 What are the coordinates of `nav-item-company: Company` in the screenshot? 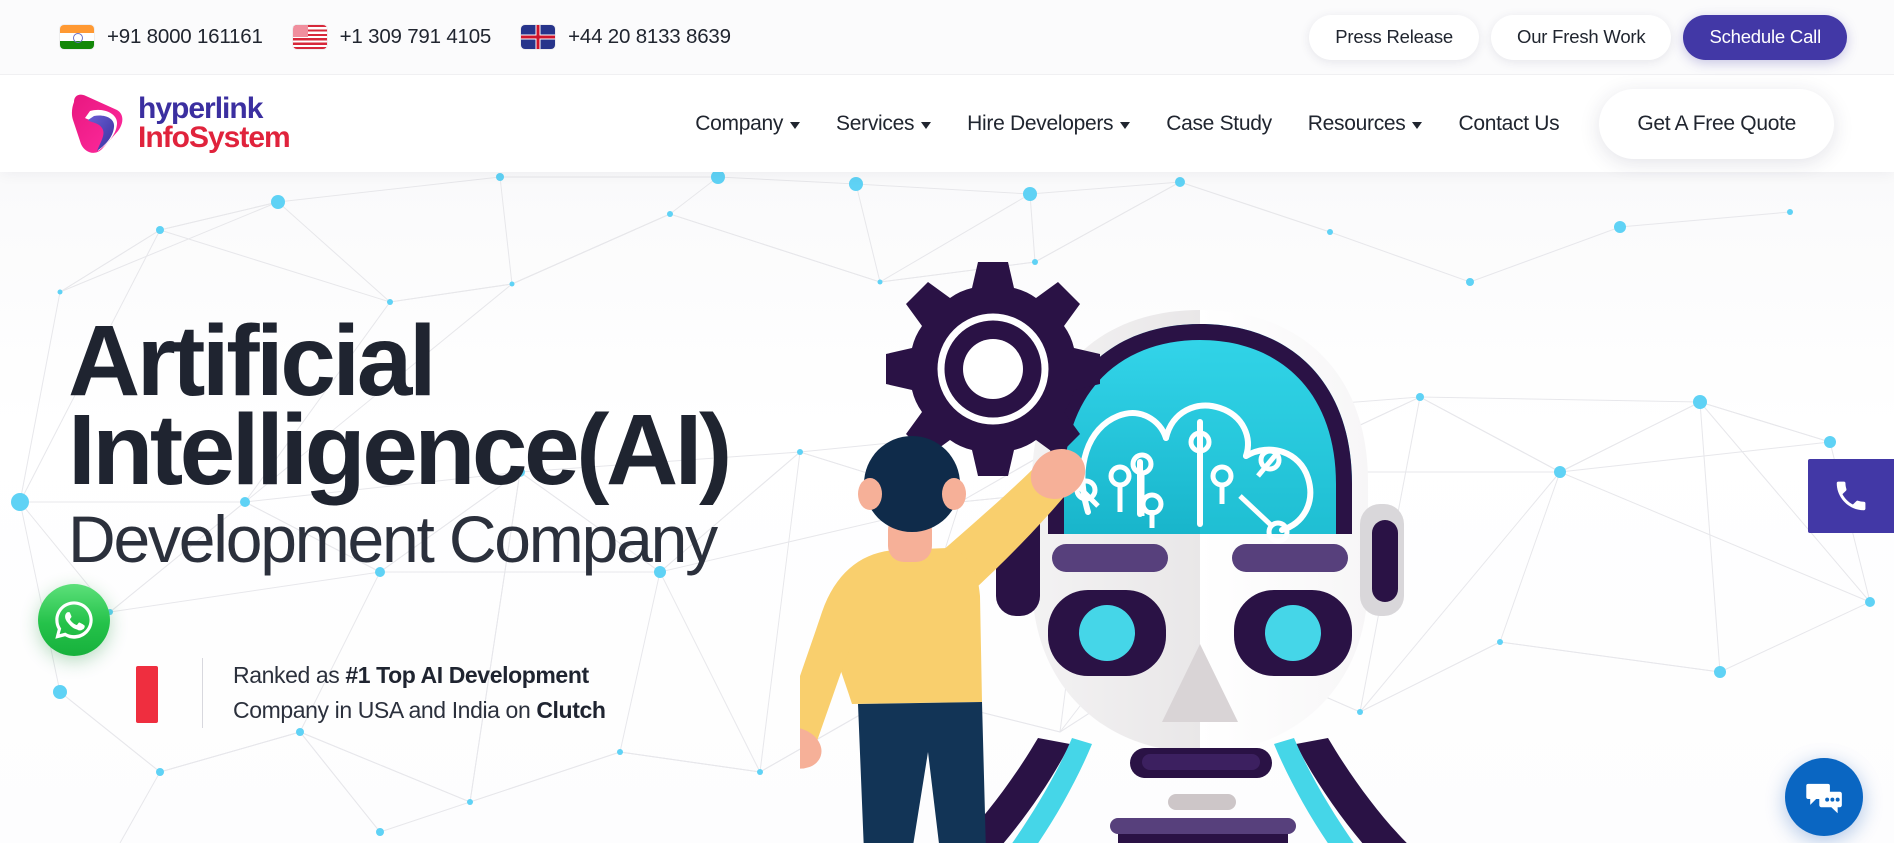 It's located at (747, 124).